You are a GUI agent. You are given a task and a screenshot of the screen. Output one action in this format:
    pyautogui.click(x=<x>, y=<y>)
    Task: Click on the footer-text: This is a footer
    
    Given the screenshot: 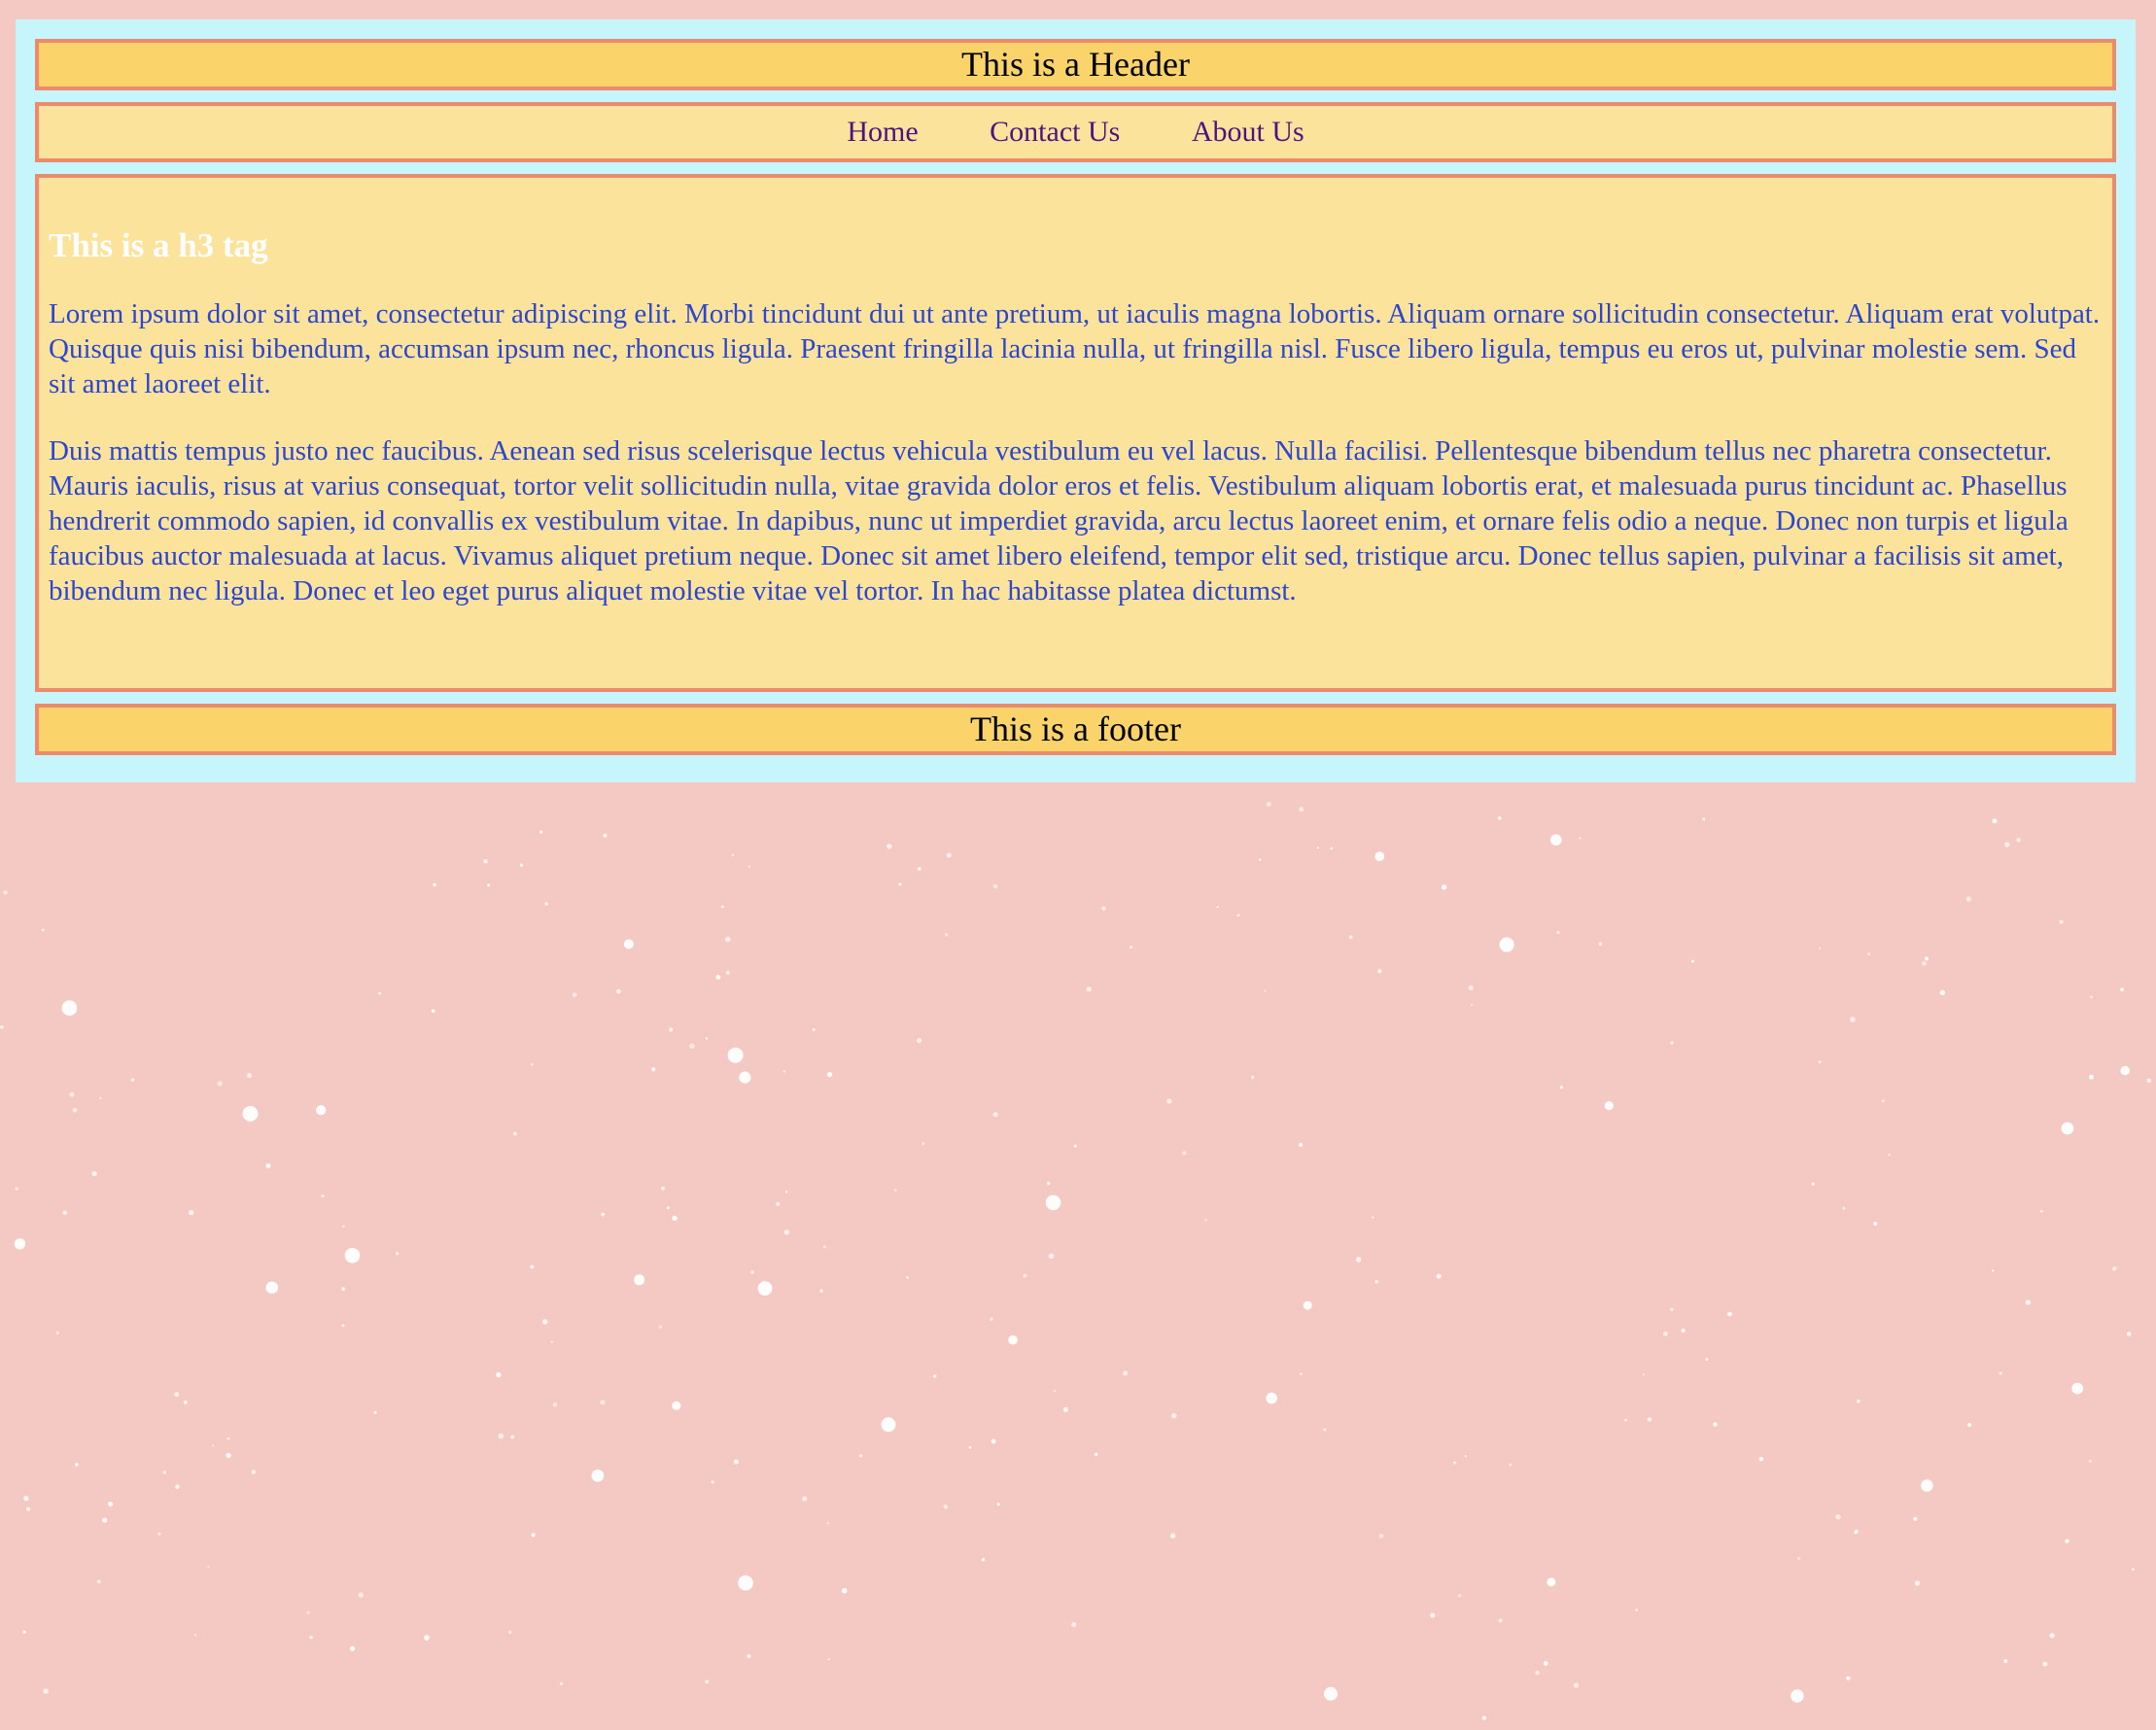 What is the action you would take?
    pyautogui.click(x=1075, y=729)
    